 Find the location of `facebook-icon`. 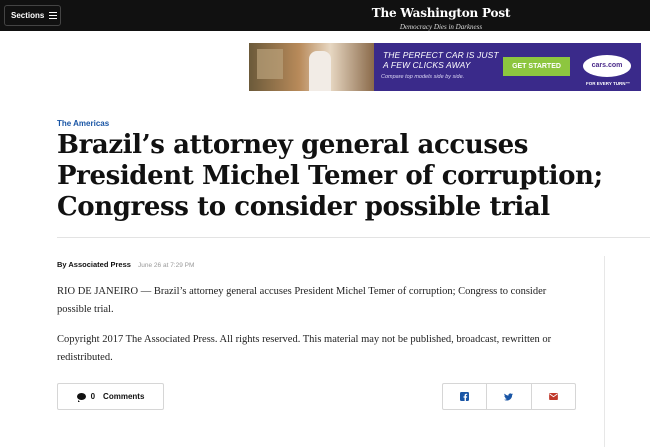

facebook-icon is located at coordinates (465, 396).